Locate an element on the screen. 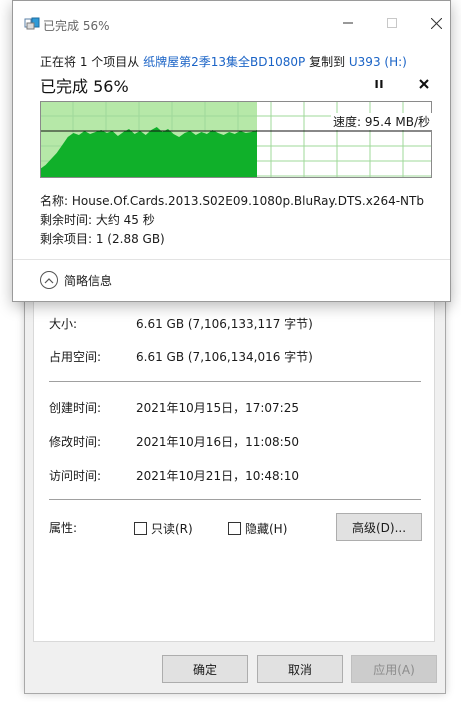 This screenshot has width=461, height=702. modified-label: 修改时间: is located at coordinates (75, 442).